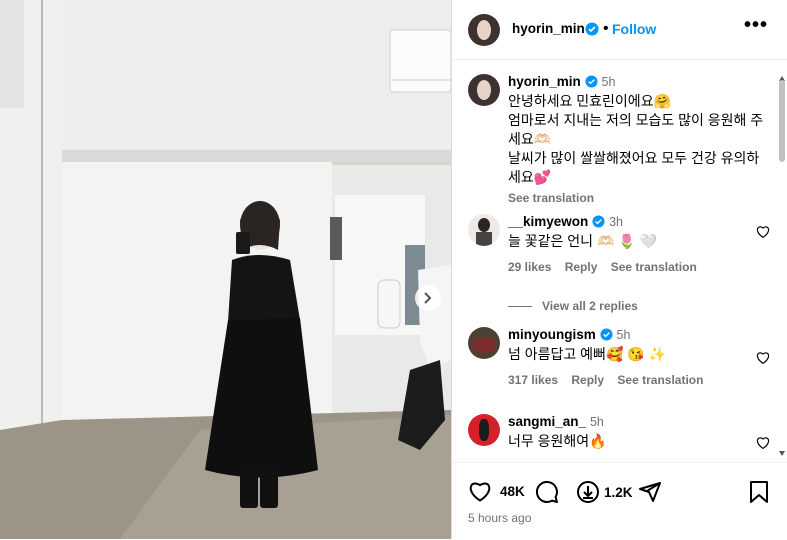  I want to click on comment-likes: 29 likes, so click(529, 267).